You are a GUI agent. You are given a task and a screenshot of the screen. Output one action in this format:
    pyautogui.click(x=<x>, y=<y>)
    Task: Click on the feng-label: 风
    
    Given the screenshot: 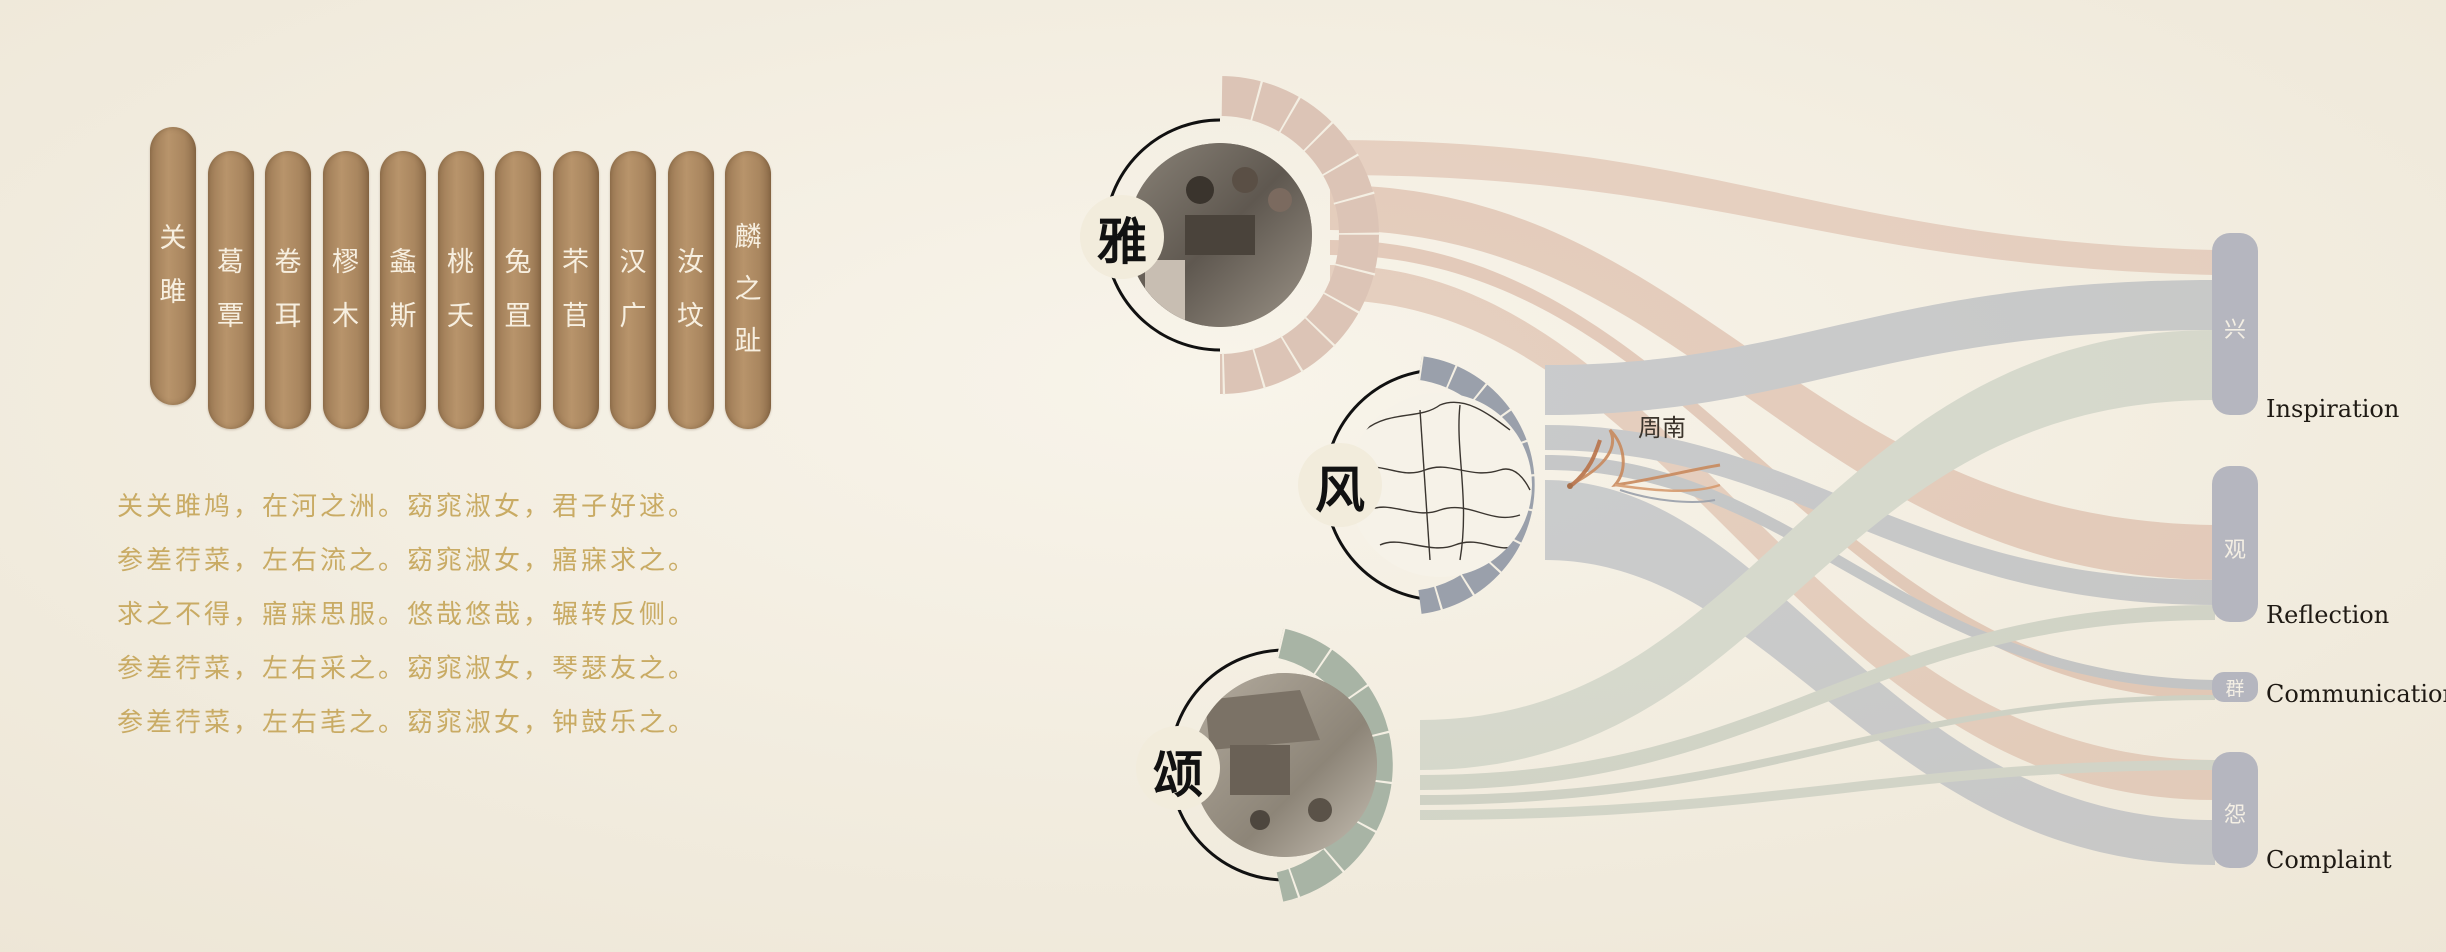 What is the action you would take?
    pyautogui.click(x=1340, y=489)
    